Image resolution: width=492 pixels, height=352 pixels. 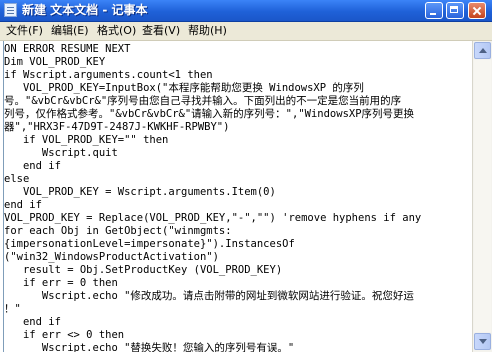 I want to click on code-line: VOL_PROD_KEY = Wscript.arguments.Item(0), so click(x=140, y=192).